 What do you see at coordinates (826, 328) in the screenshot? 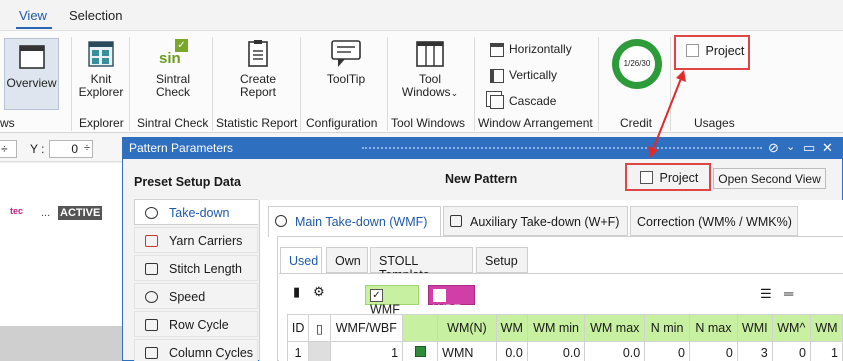
I see `col-wm-extra: WM` at bounding box center [826, 328].